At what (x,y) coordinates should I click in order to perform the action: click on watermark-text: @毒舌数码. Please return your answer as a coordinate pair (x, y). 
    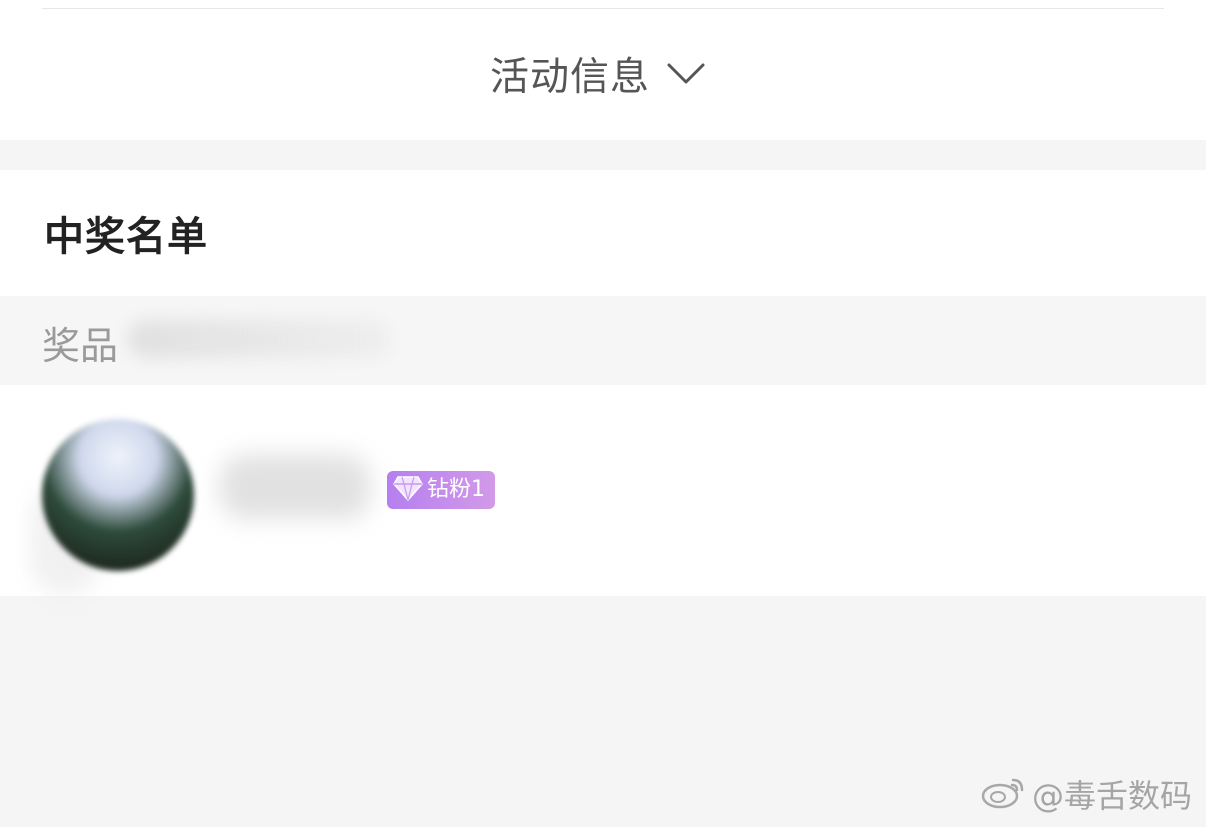
    Looking at the image, I should click on (1111, 796).